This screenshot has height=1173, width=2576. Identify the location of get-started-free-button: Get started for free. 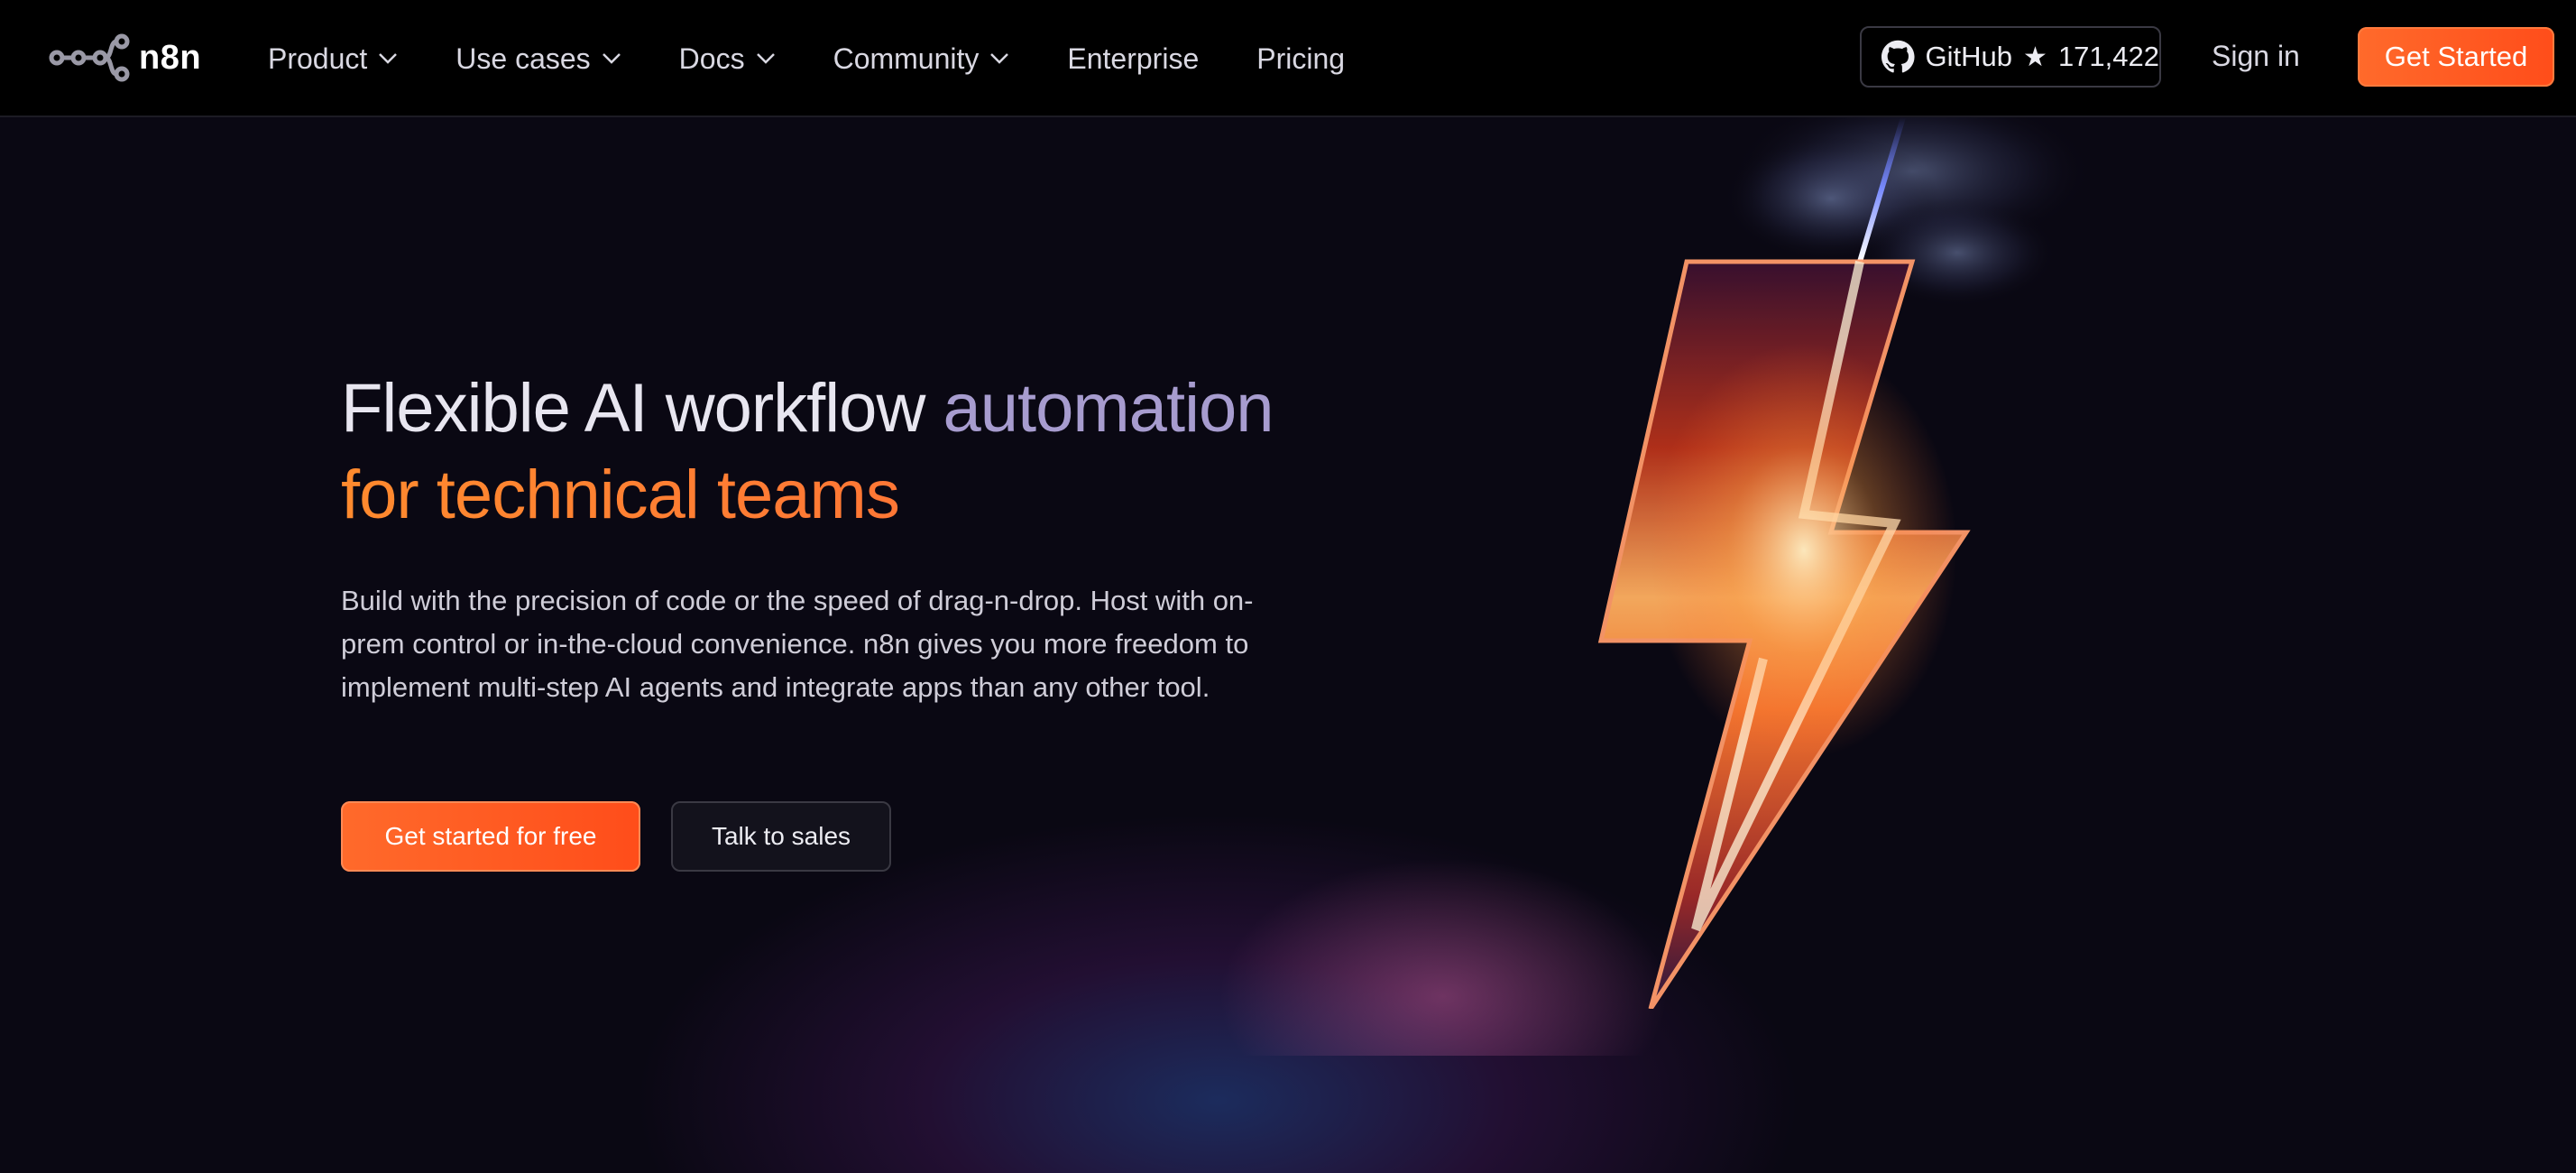
(491, 836).